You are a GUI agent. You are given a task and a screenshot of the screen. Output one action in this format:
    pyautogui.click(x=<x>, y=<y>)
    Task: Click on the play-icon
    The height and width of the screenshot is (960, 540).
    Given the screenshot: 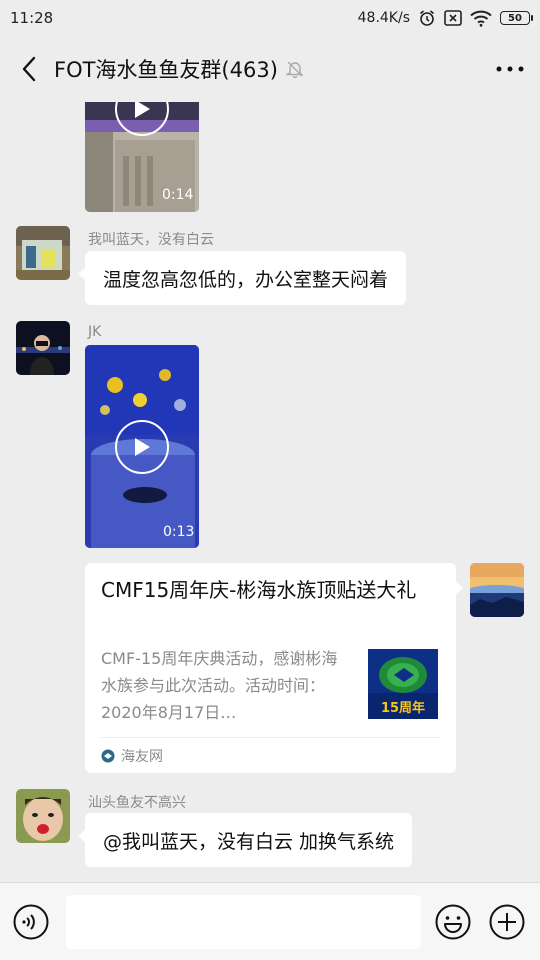 What is the action you would take?
    pyautogui.click(x=142, y=447)
    